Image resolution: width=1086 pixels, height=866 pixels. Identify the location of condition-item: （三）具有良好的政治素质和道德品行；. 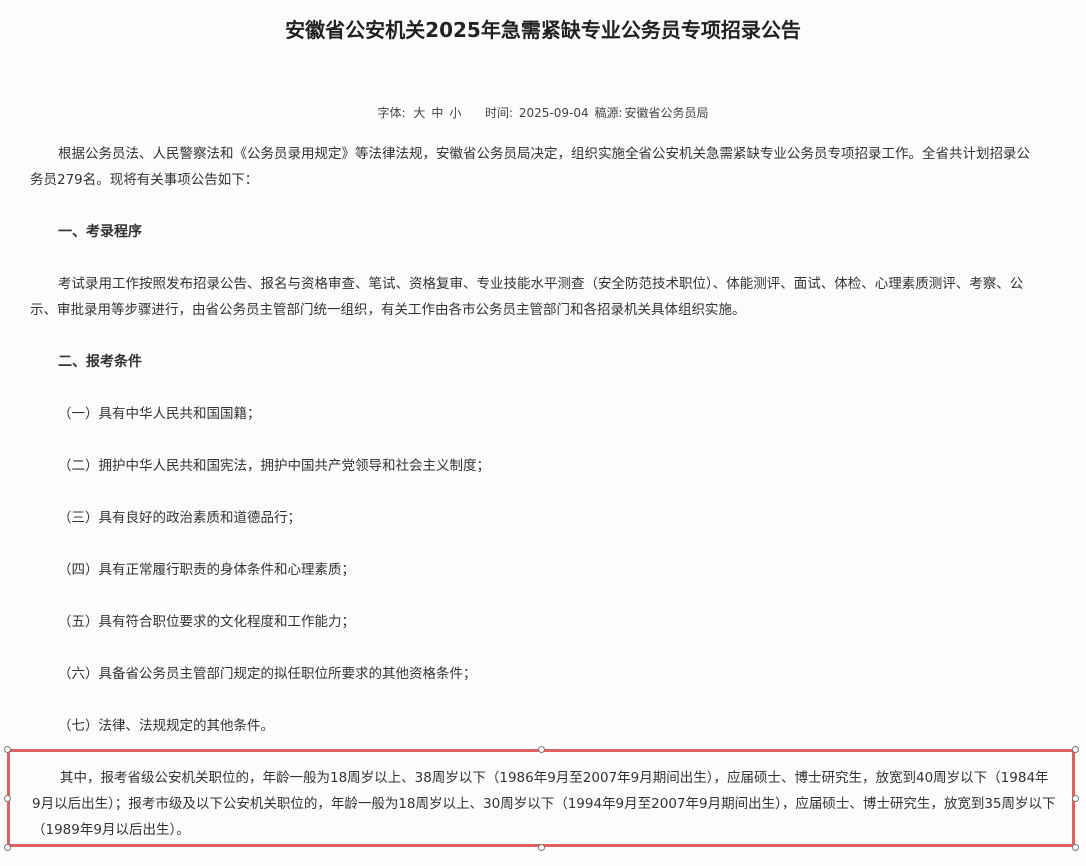
(179, 518).